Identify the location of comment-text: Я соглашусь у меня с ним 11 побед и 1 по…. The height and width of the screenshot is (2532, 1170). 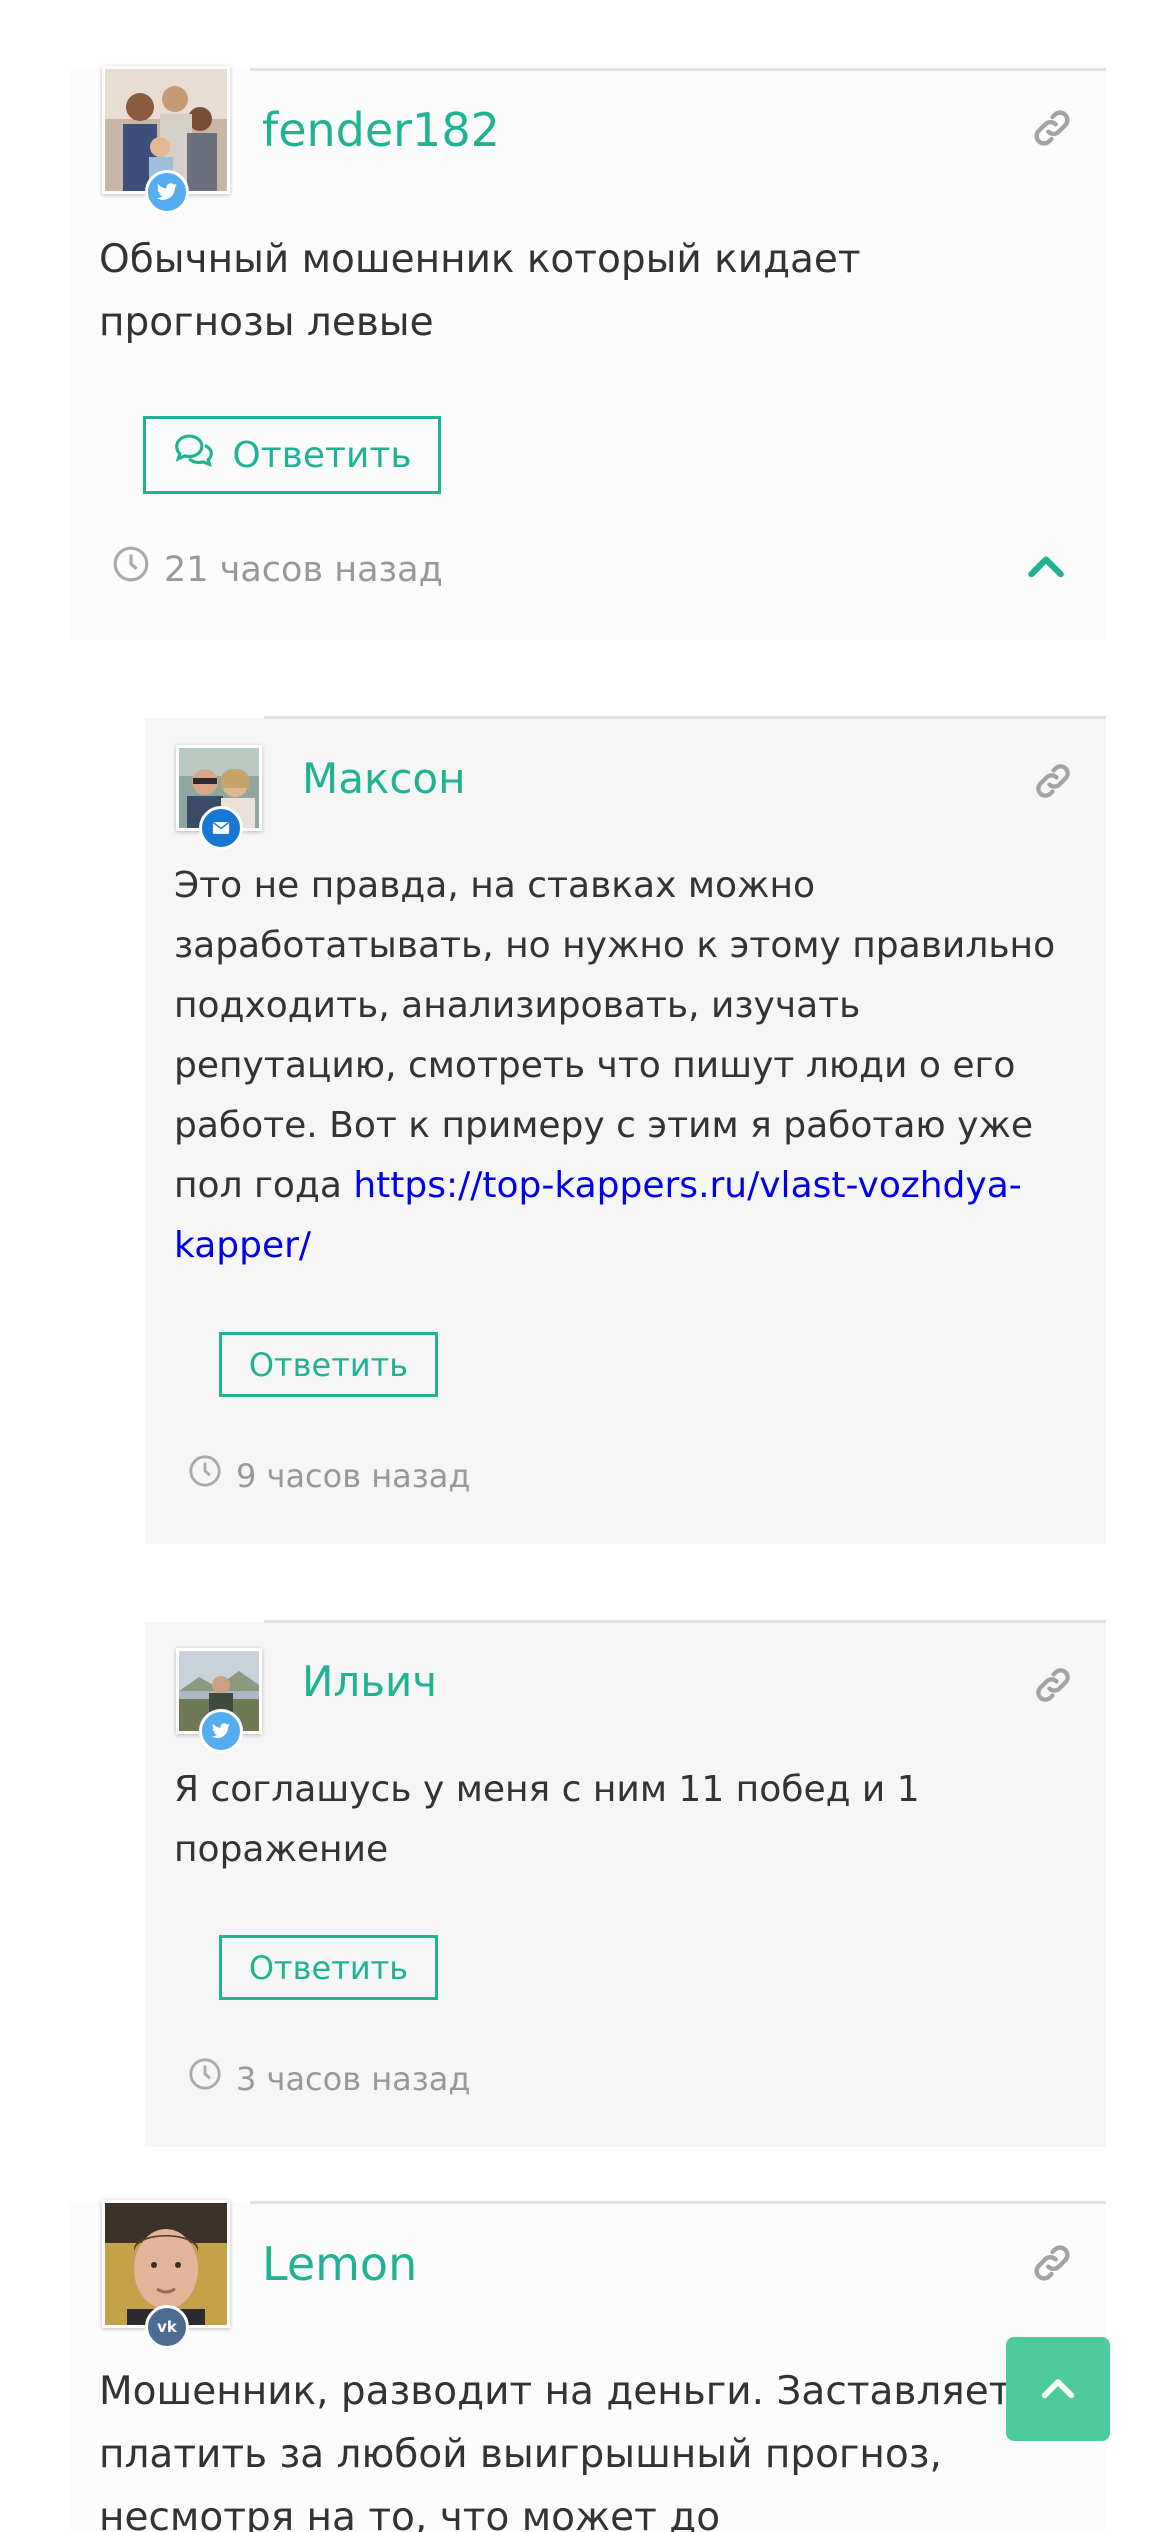
(547, 1819).